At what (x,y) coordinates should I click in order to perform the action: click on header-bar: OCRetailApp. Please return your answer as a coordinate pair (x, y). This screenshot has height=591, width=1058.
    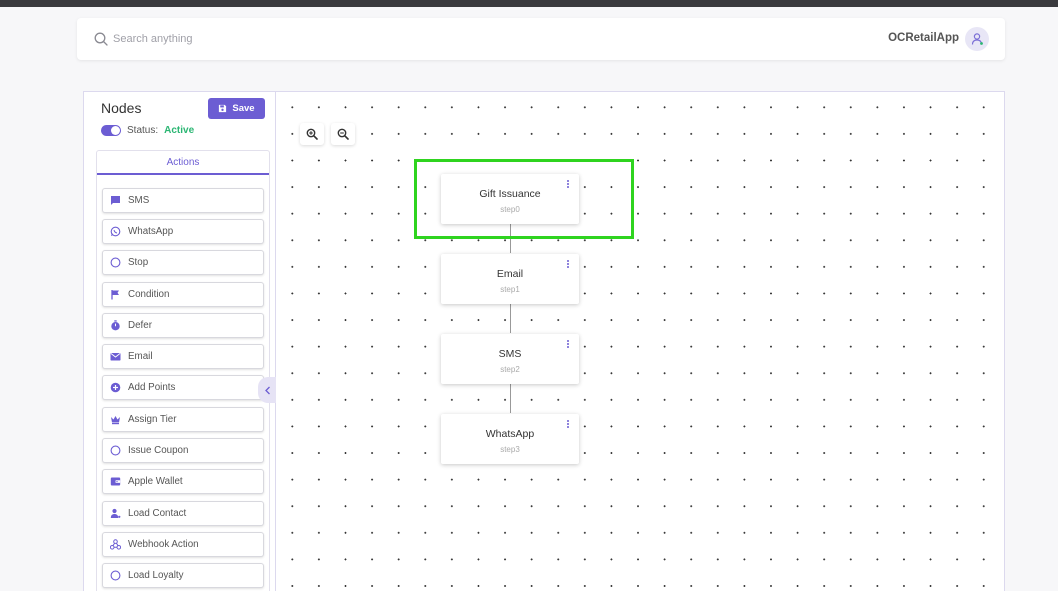
    Looking at the image, I should click on (541, 39).